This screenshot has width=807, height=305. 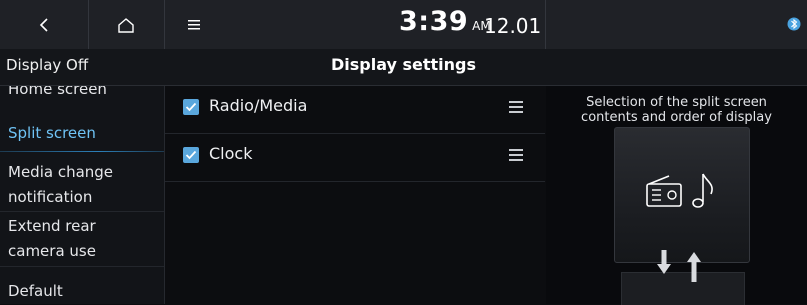 I want to click on checkbox-radio-media, so click(x=191, y=107).